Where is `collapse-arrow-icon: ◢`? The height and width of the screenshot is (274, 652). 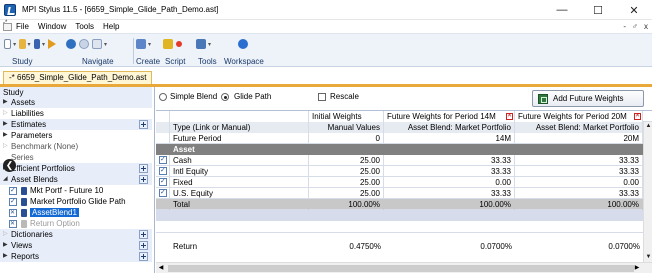 collapse-arrow-icon: ◢ is located at coordinates (5, 179).